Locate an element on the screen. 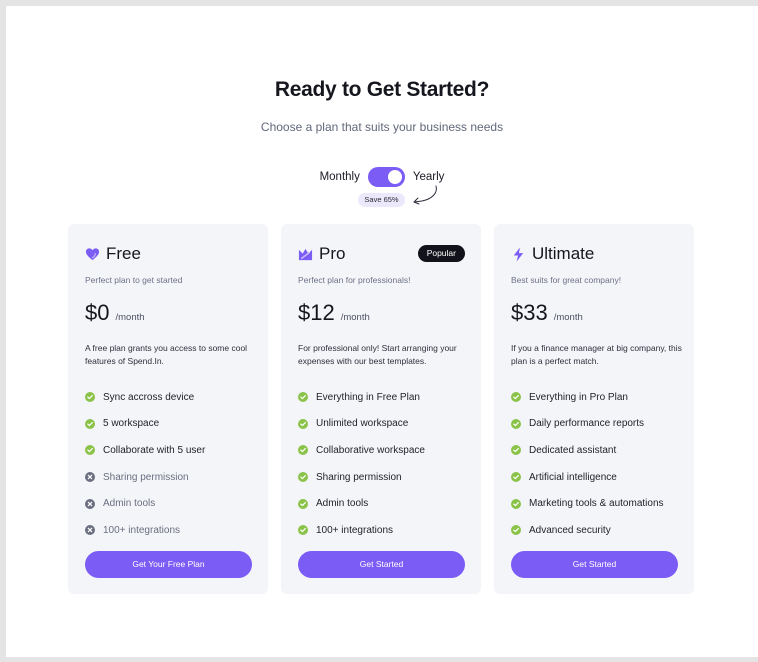 The height and width of the screenshot is (662, 758). feature-item: Daily performance reports is located at coordinates (587, 424).